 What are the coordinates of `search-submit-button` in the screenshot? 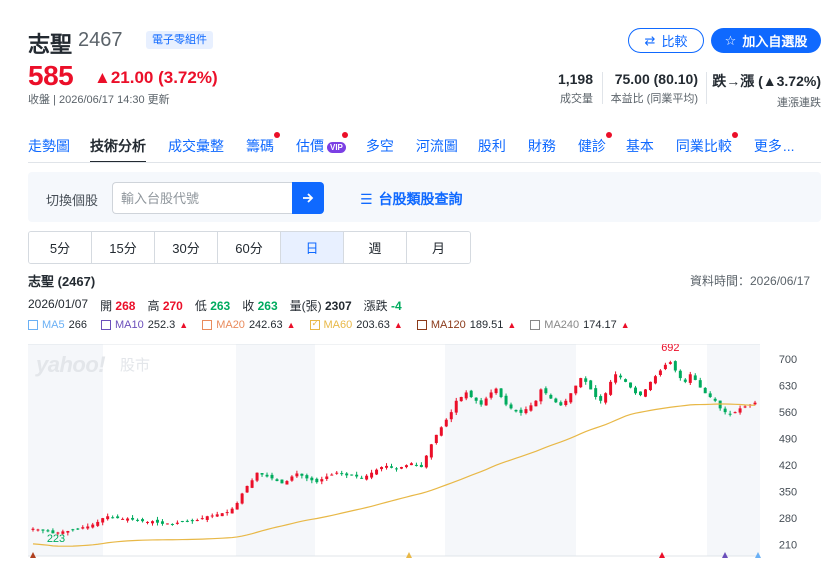 It's located at (308, 198).